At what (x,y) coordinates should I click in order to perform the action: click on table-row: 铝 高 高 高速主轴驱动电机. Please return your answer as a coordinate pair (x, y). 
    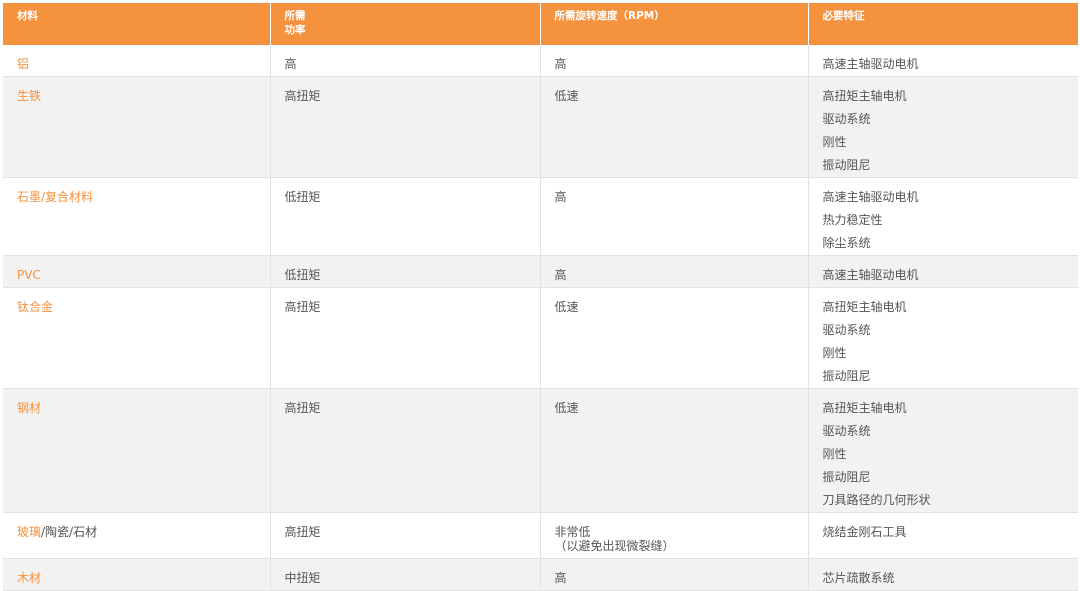
    Looking at the image, I should click on (540, 61).